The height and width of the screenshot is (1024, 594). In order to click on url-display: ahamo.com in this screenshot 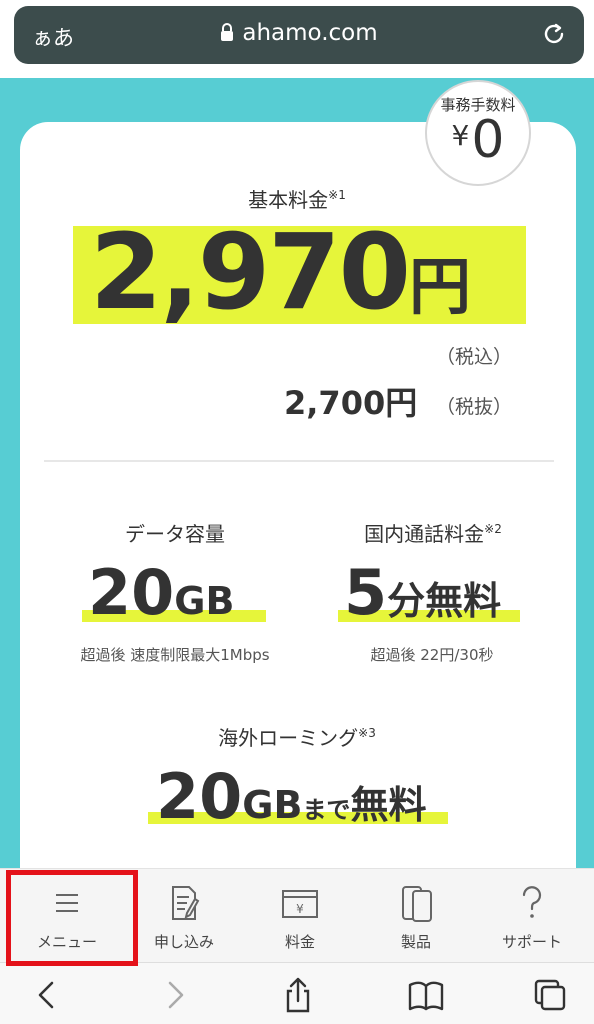, I will do `click(299, 33)`.